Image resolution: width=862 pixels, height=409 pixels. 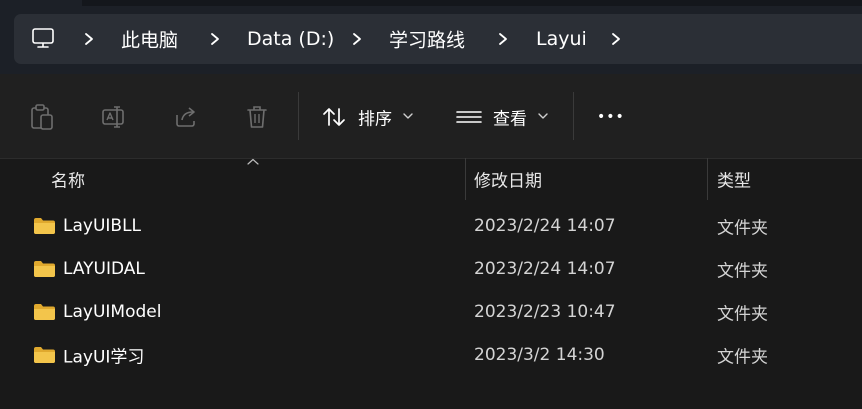 What do you see at coordinates (431, 225) in the screenshot?
I see `list-item: LayUIBLL 2023/2/24 14:07 文件夹` at bounding box center [431, 225].